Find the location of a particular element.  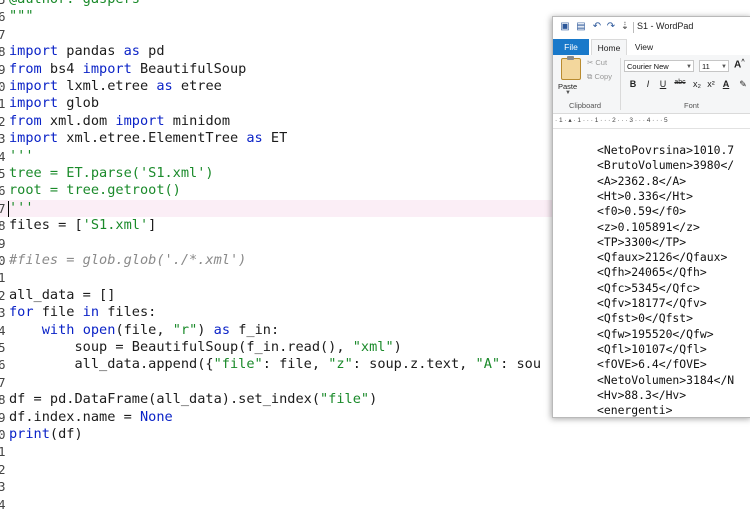

code-line: 5@author: gaspers is located at coordinates (375, 4).